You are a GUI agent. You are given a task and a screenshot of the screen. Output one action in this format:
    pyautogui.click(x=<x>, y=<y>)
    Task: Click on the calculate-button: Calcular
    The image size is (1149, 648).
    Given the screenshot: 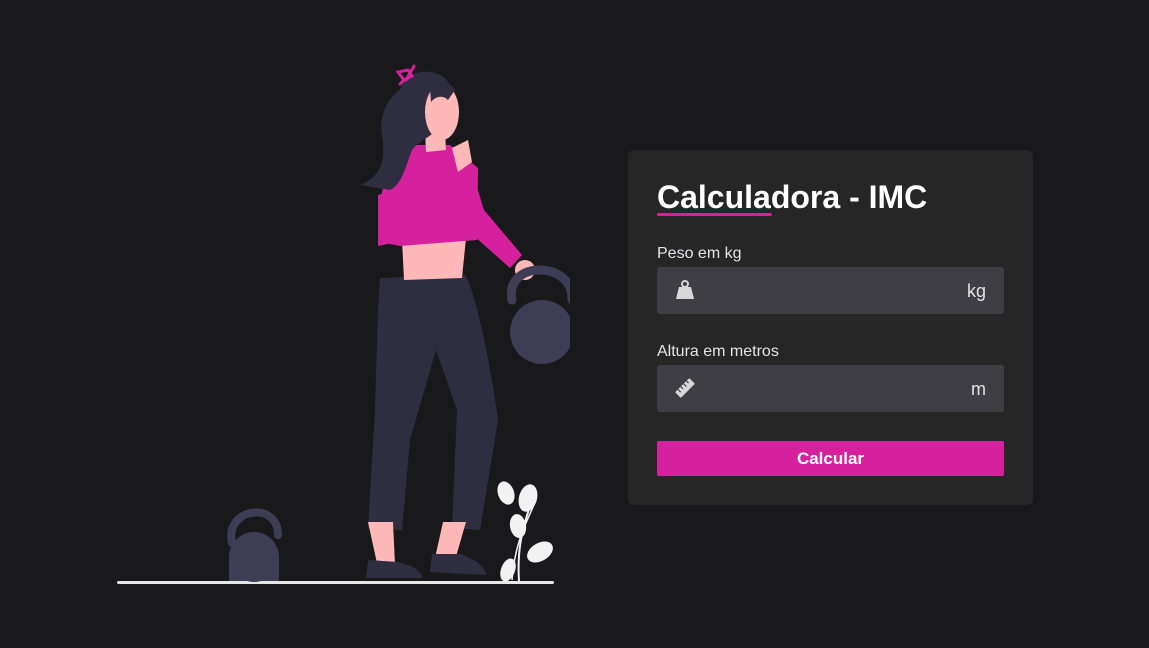 What is the action you would take?
    pyautogui.click(x=830, y=458)
    